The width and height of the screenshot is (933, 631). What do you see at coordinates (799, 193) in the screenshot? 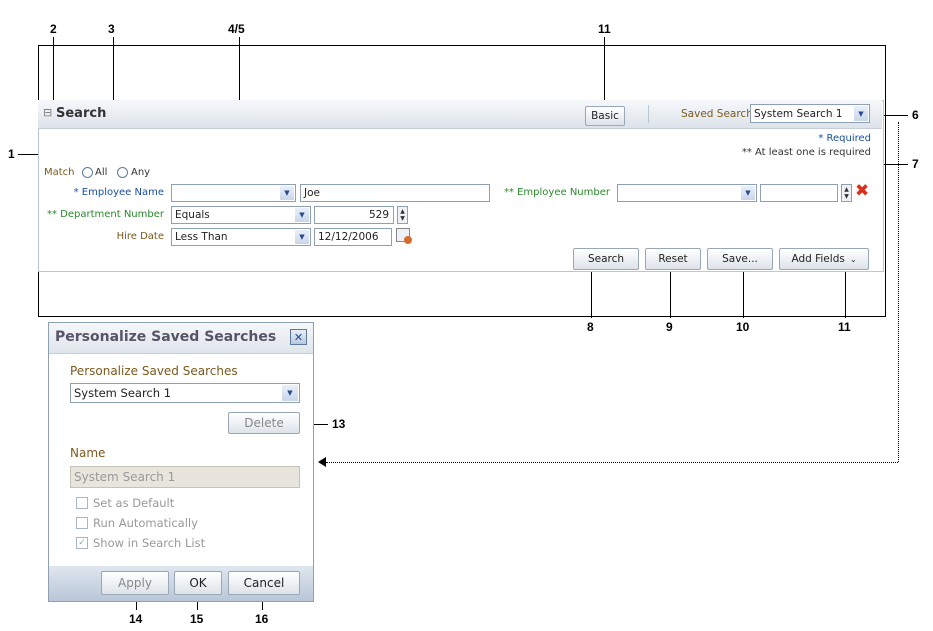
I see `employee-number-input` at bounding box center [799, 193].